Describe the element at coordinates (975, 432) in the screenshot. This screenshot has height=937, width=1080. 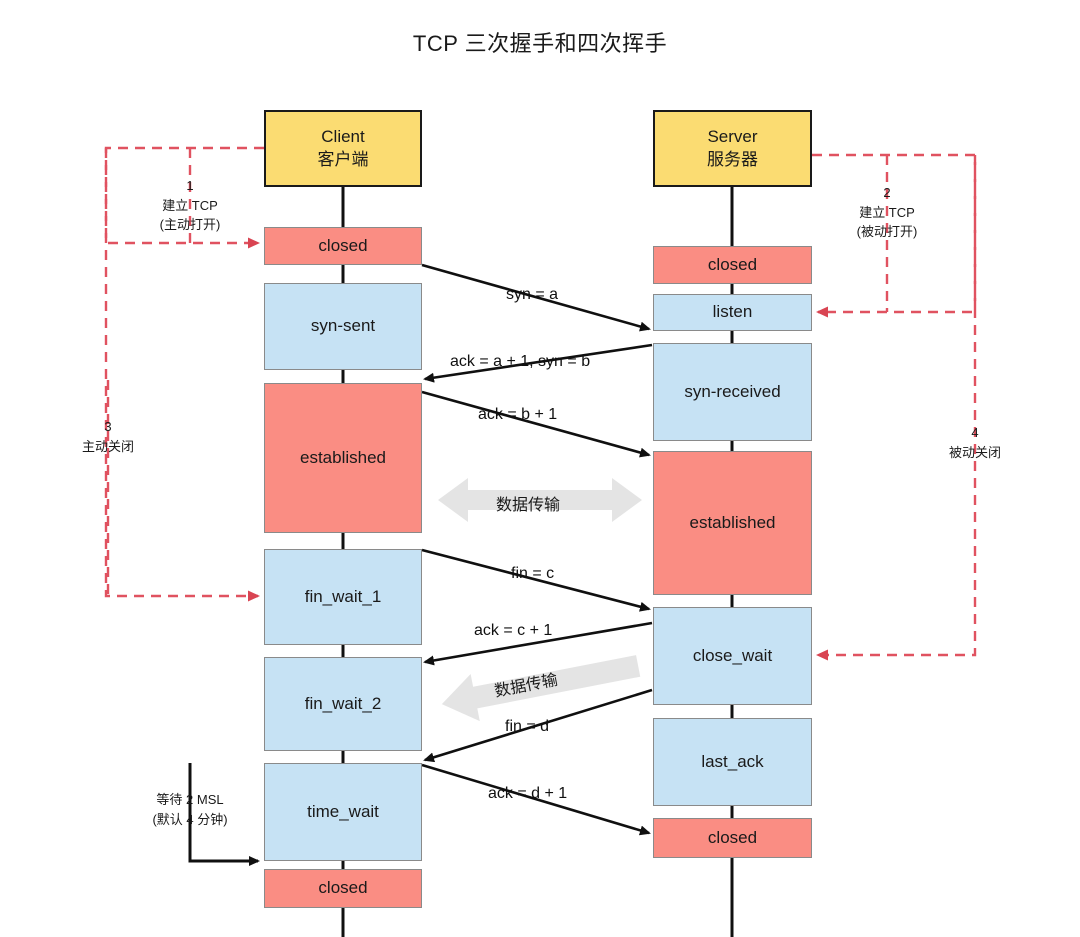
I see `note-4-number: 4` at that location.